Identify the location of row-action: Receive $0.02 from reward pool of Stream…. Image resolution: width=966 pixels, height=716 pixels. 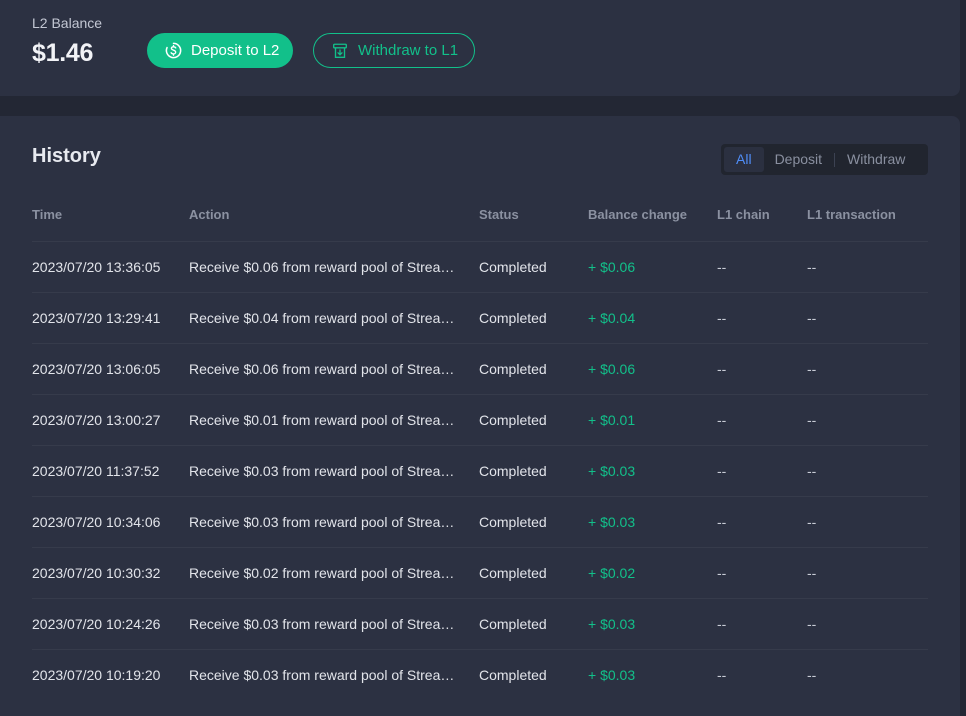
(326, 573).